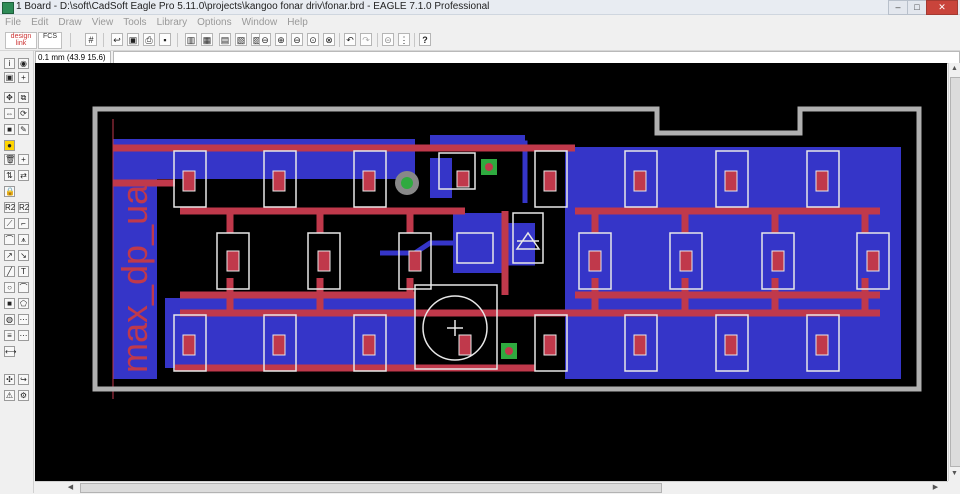 The height and width of the screenshot is (494, 960). What do you see at coordinates (9, 97) in the screenshot?
I see `move-icon: ✥` at bounding box center [9, 97].